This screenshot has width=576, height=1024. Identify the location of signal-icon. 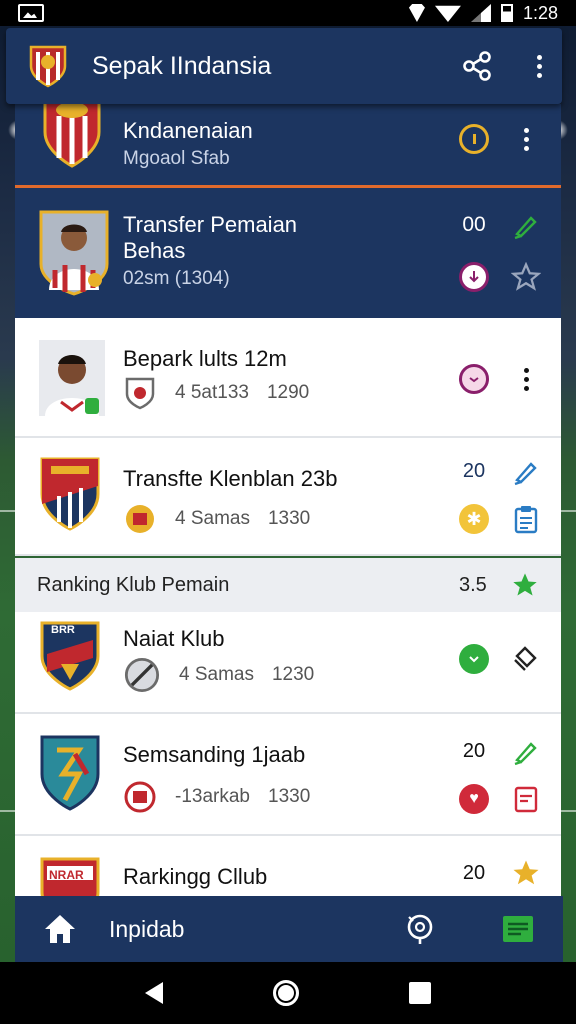
(480, 13).